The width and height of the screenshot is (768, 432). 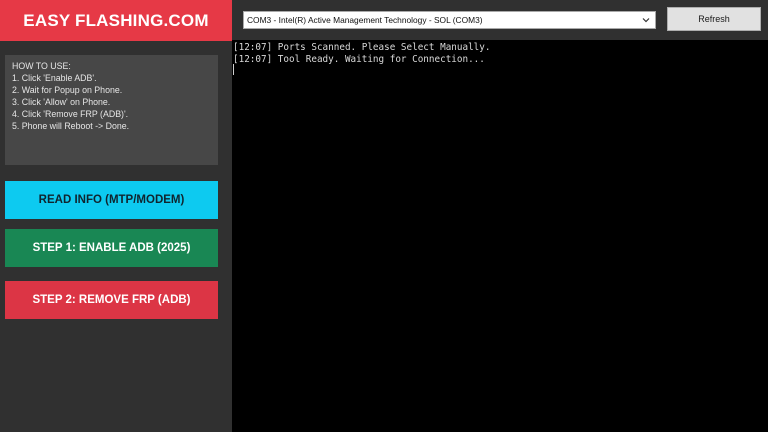 I want to click on read-info-button: READ INFO (MTP/MODEM), so click(x=111, y=200).